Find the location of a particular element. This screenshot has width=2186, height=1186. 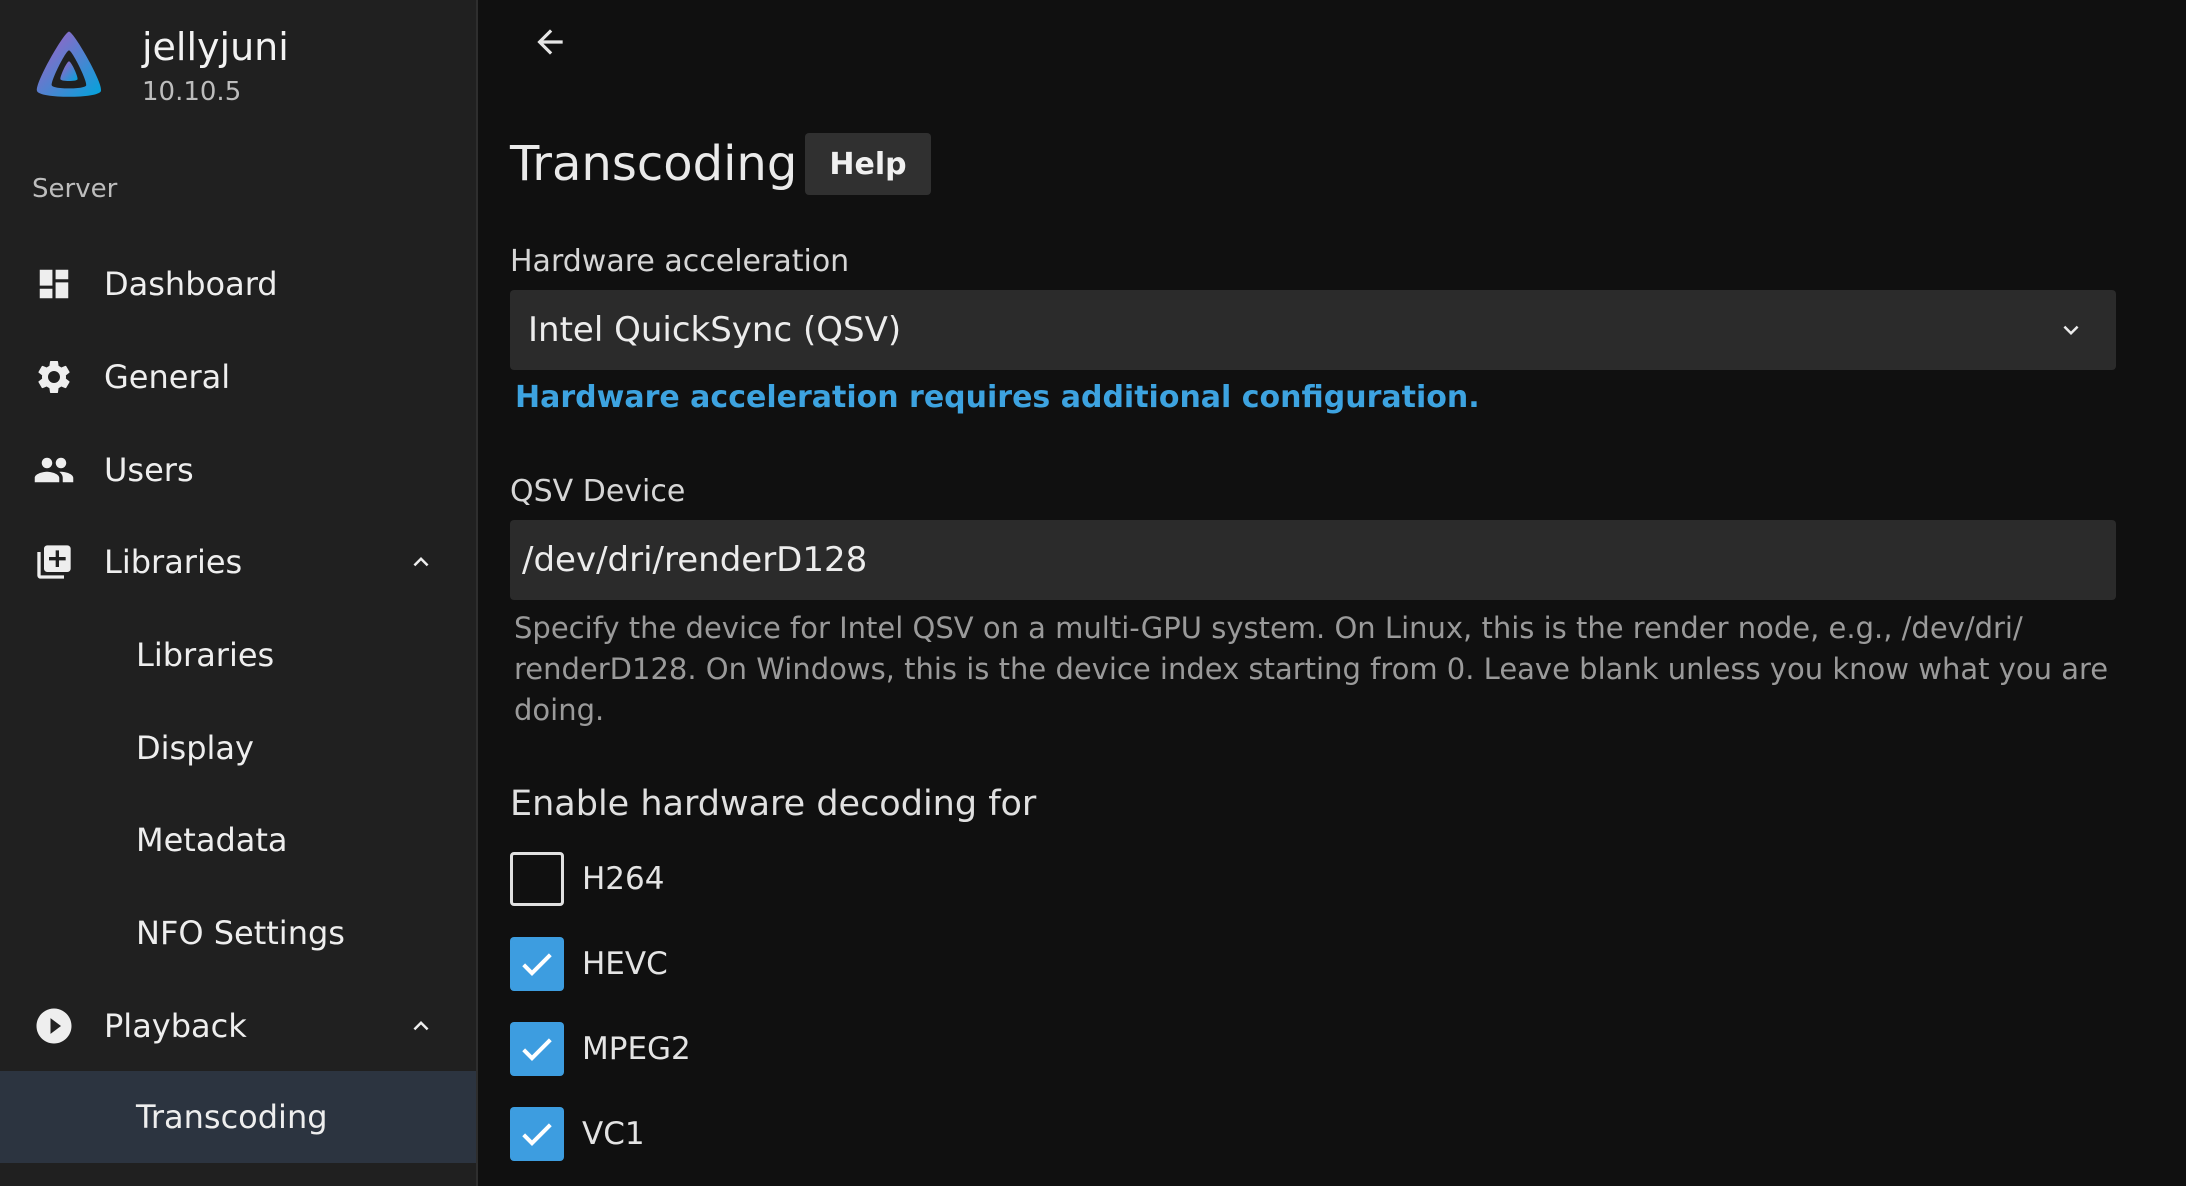

sidebar-item-general: General is located at coordinates (238, 377).